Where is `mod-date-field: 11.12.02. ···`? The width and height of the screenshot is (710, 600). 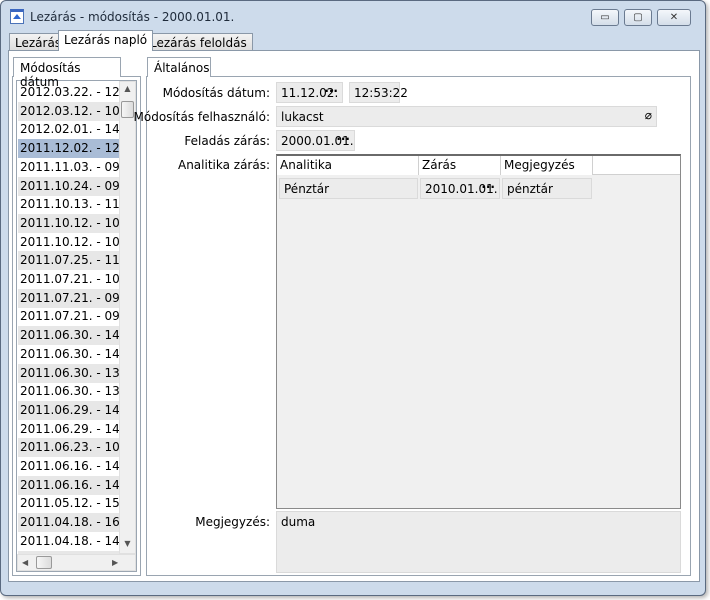
mod-date-field: 11.12.02. ··· is located at coordinates (309, 92).